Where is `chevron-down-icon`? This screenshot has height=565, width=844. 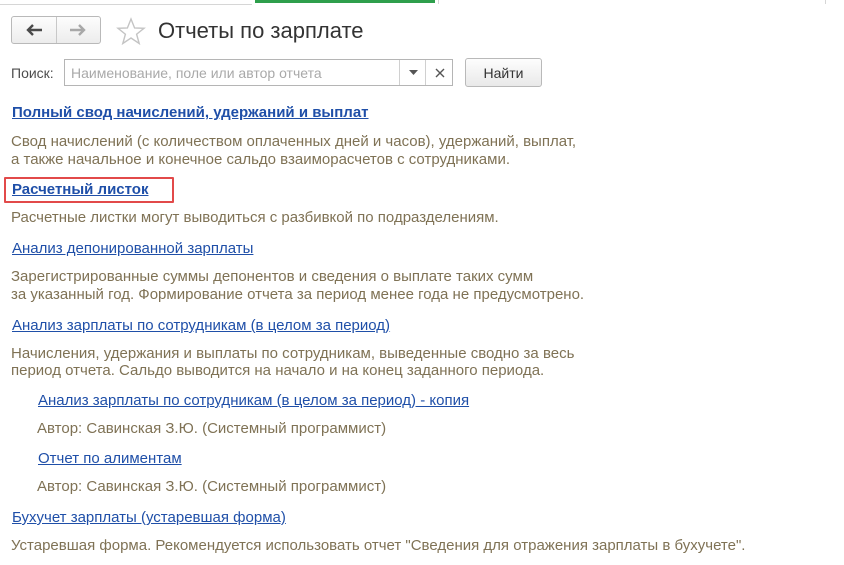 chevron-down-icon is located at coordinates (413, 72).